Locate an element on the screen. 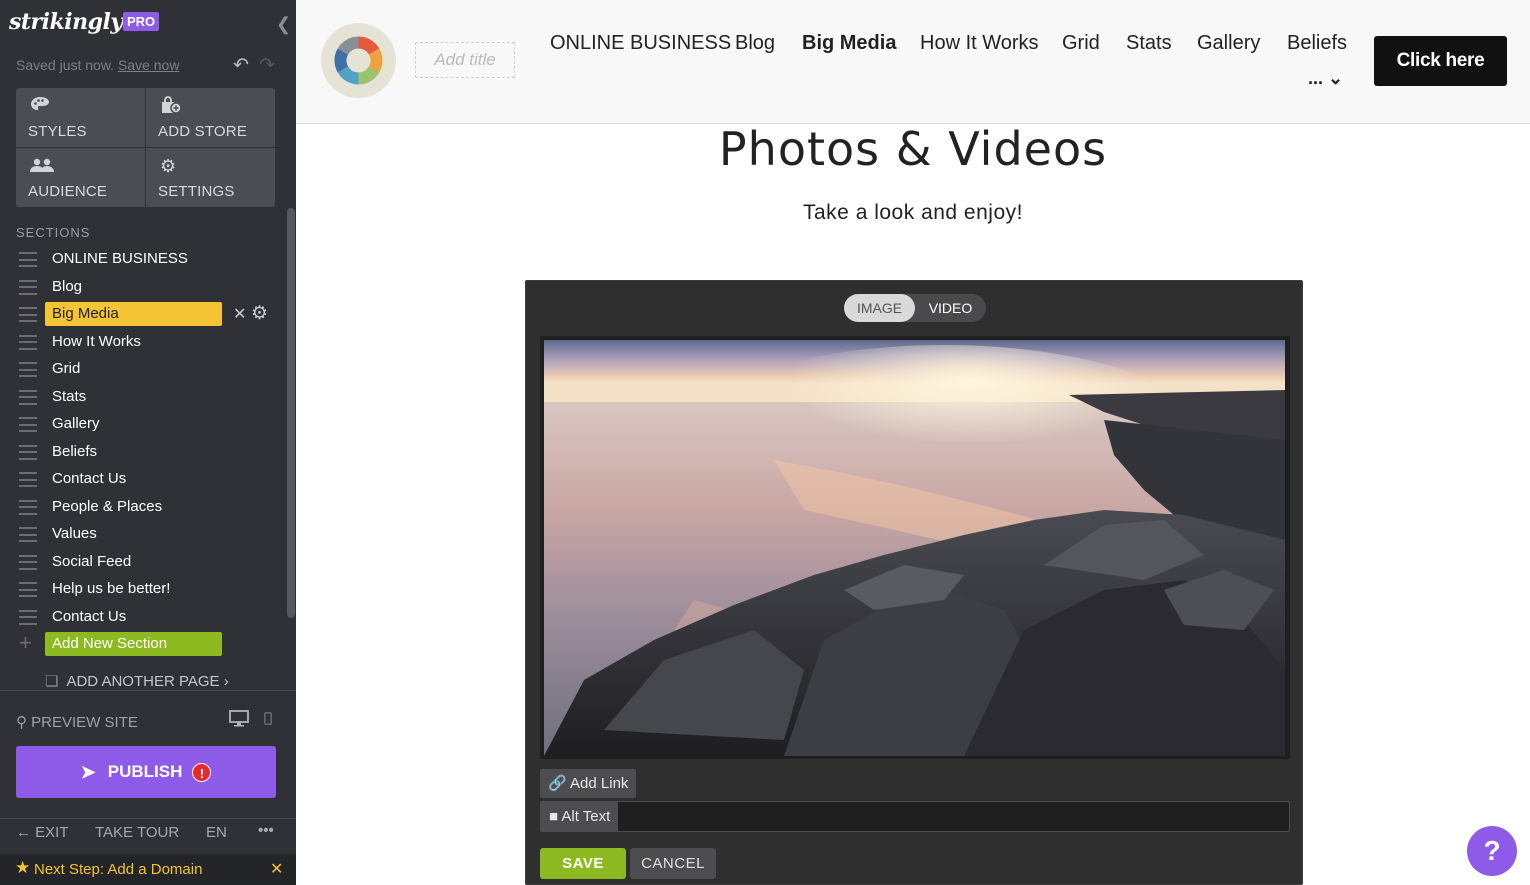 Image resolution: width=1530 pixels, height=885 pixels. section-item: Values is located at coordinates (143, 535).